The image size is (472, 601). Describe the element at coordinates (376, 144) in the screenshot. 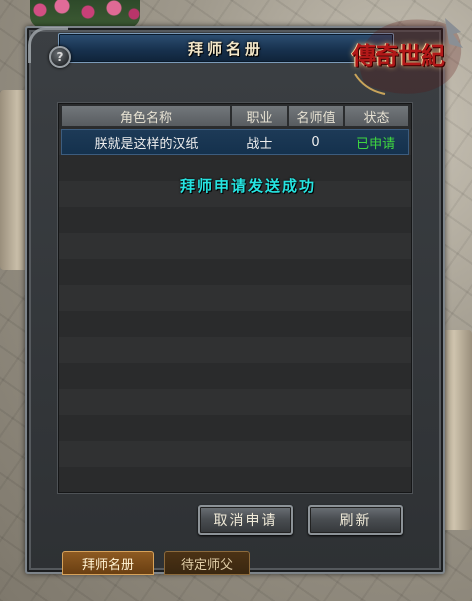

I see `cell-status: 已申请` at that location.